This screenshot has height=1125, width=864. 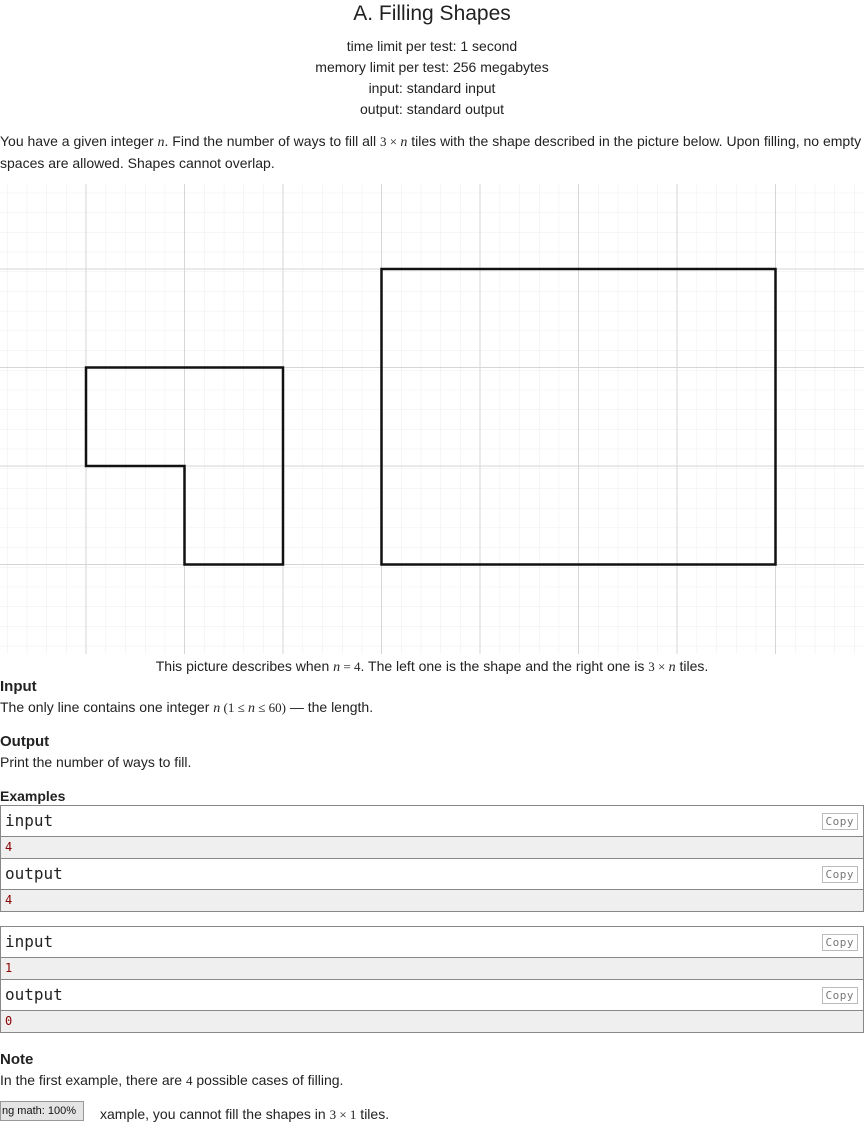 I want to click on caption-text: This picture describes when, so click(x=244, y=666).